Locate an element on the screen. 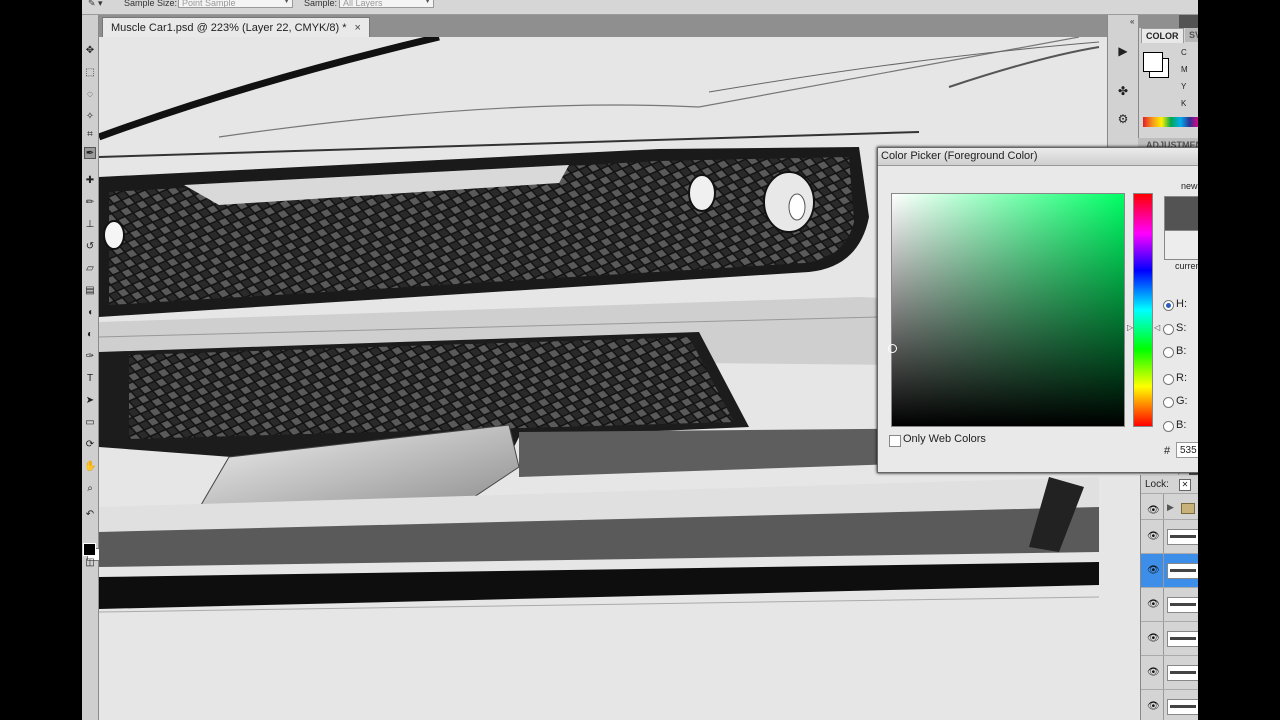 This screenshot has height=720, width=1280. play-icon: ▶ is located at coordinates (1123, 51).